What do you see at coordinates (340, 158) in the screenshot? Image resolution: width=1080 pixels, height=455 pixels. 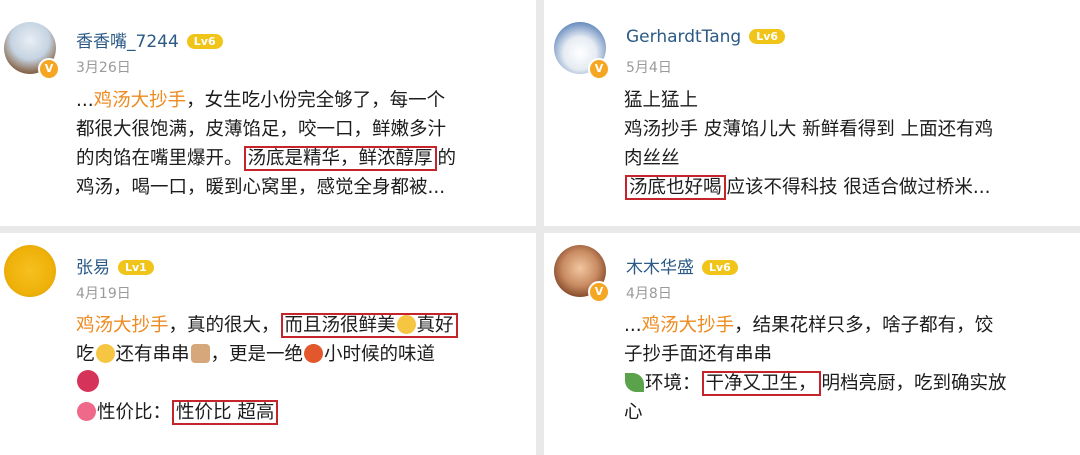 I see `highlight-box: 汤底是精华，鲜浓醇厚` at bounding box center [340, 158].